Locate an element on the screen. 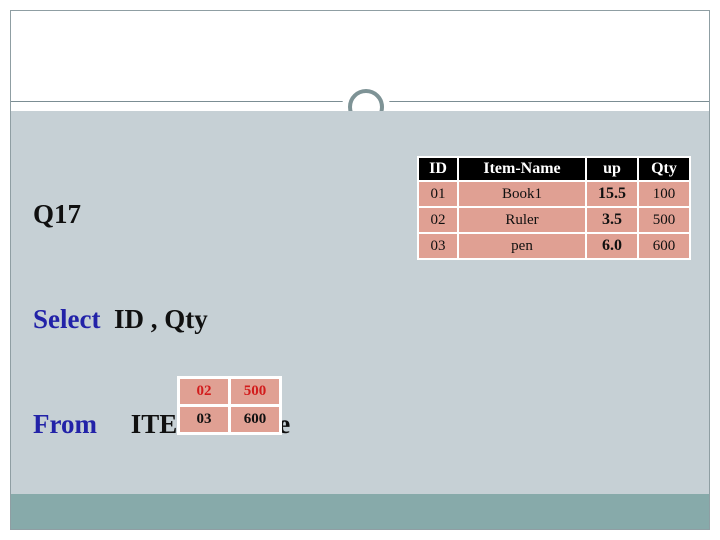 This screenshot has height=540, width=720. table-row: 02 Ruler 3.5 500 is located at coordinates (554, 220).